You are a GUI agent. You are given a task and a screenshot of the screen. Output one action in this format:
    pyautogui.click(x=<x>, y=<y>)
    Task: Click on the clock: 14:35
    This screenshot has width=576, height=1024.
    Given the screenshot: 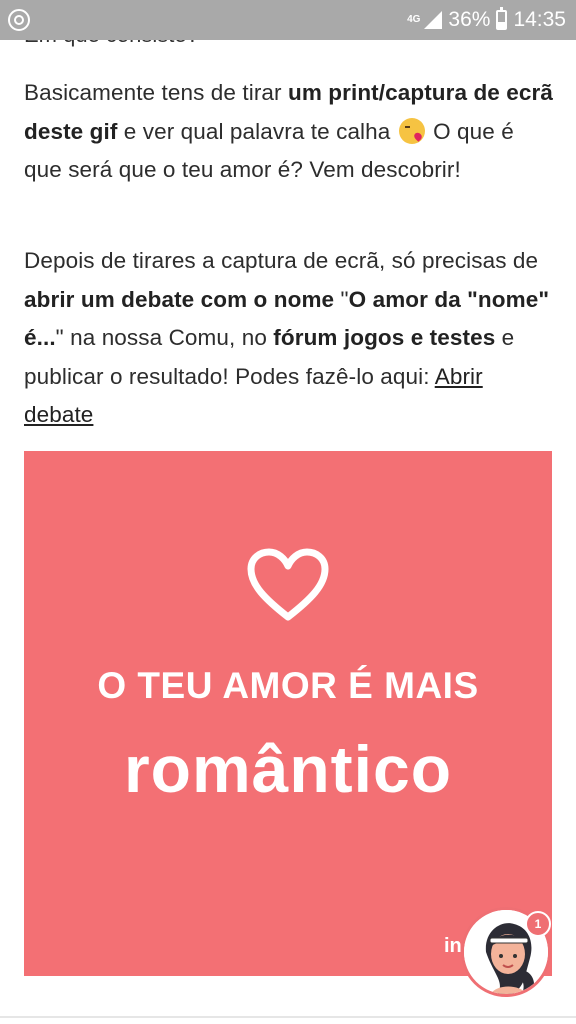 What is the action you would take?
    pyautogui.click(x=539, y=19)
    